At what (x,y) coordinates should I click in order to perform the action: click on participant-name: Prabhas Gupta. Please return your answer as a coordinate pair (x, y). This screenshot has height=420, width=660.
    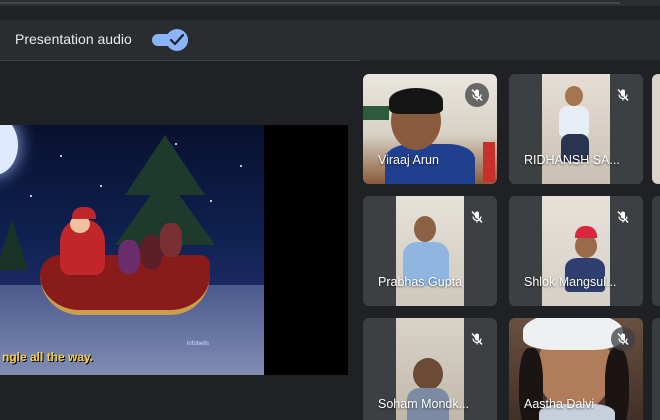
    Looking at the image, I should click on (420, 282).